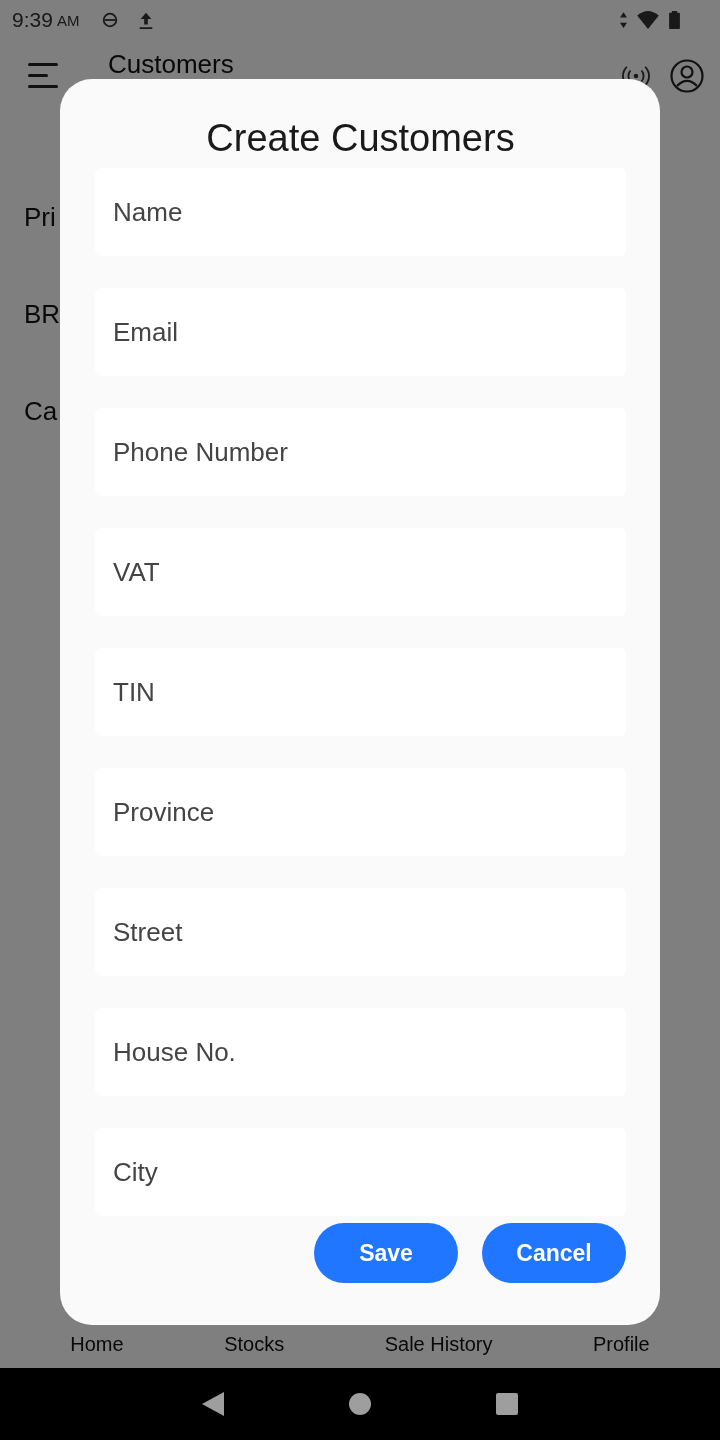  I want to click on back-icon, so click(213, 1404).